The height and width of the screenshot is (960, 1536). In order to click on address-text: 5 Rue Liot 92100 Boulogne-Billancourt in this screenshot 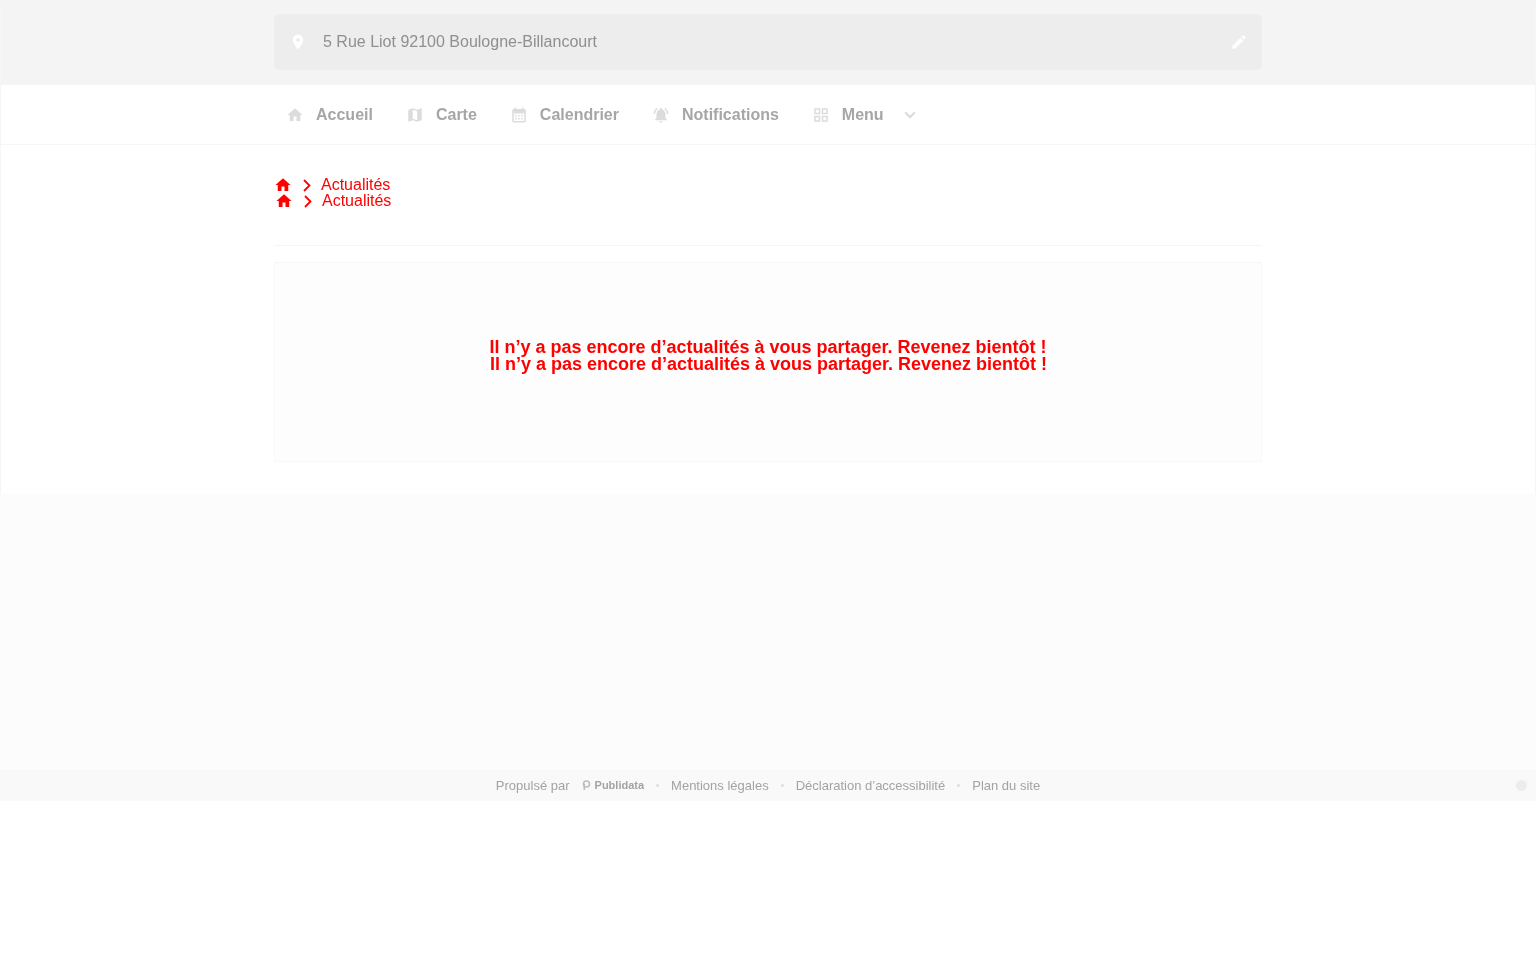, I will do `click(460, 42)`.